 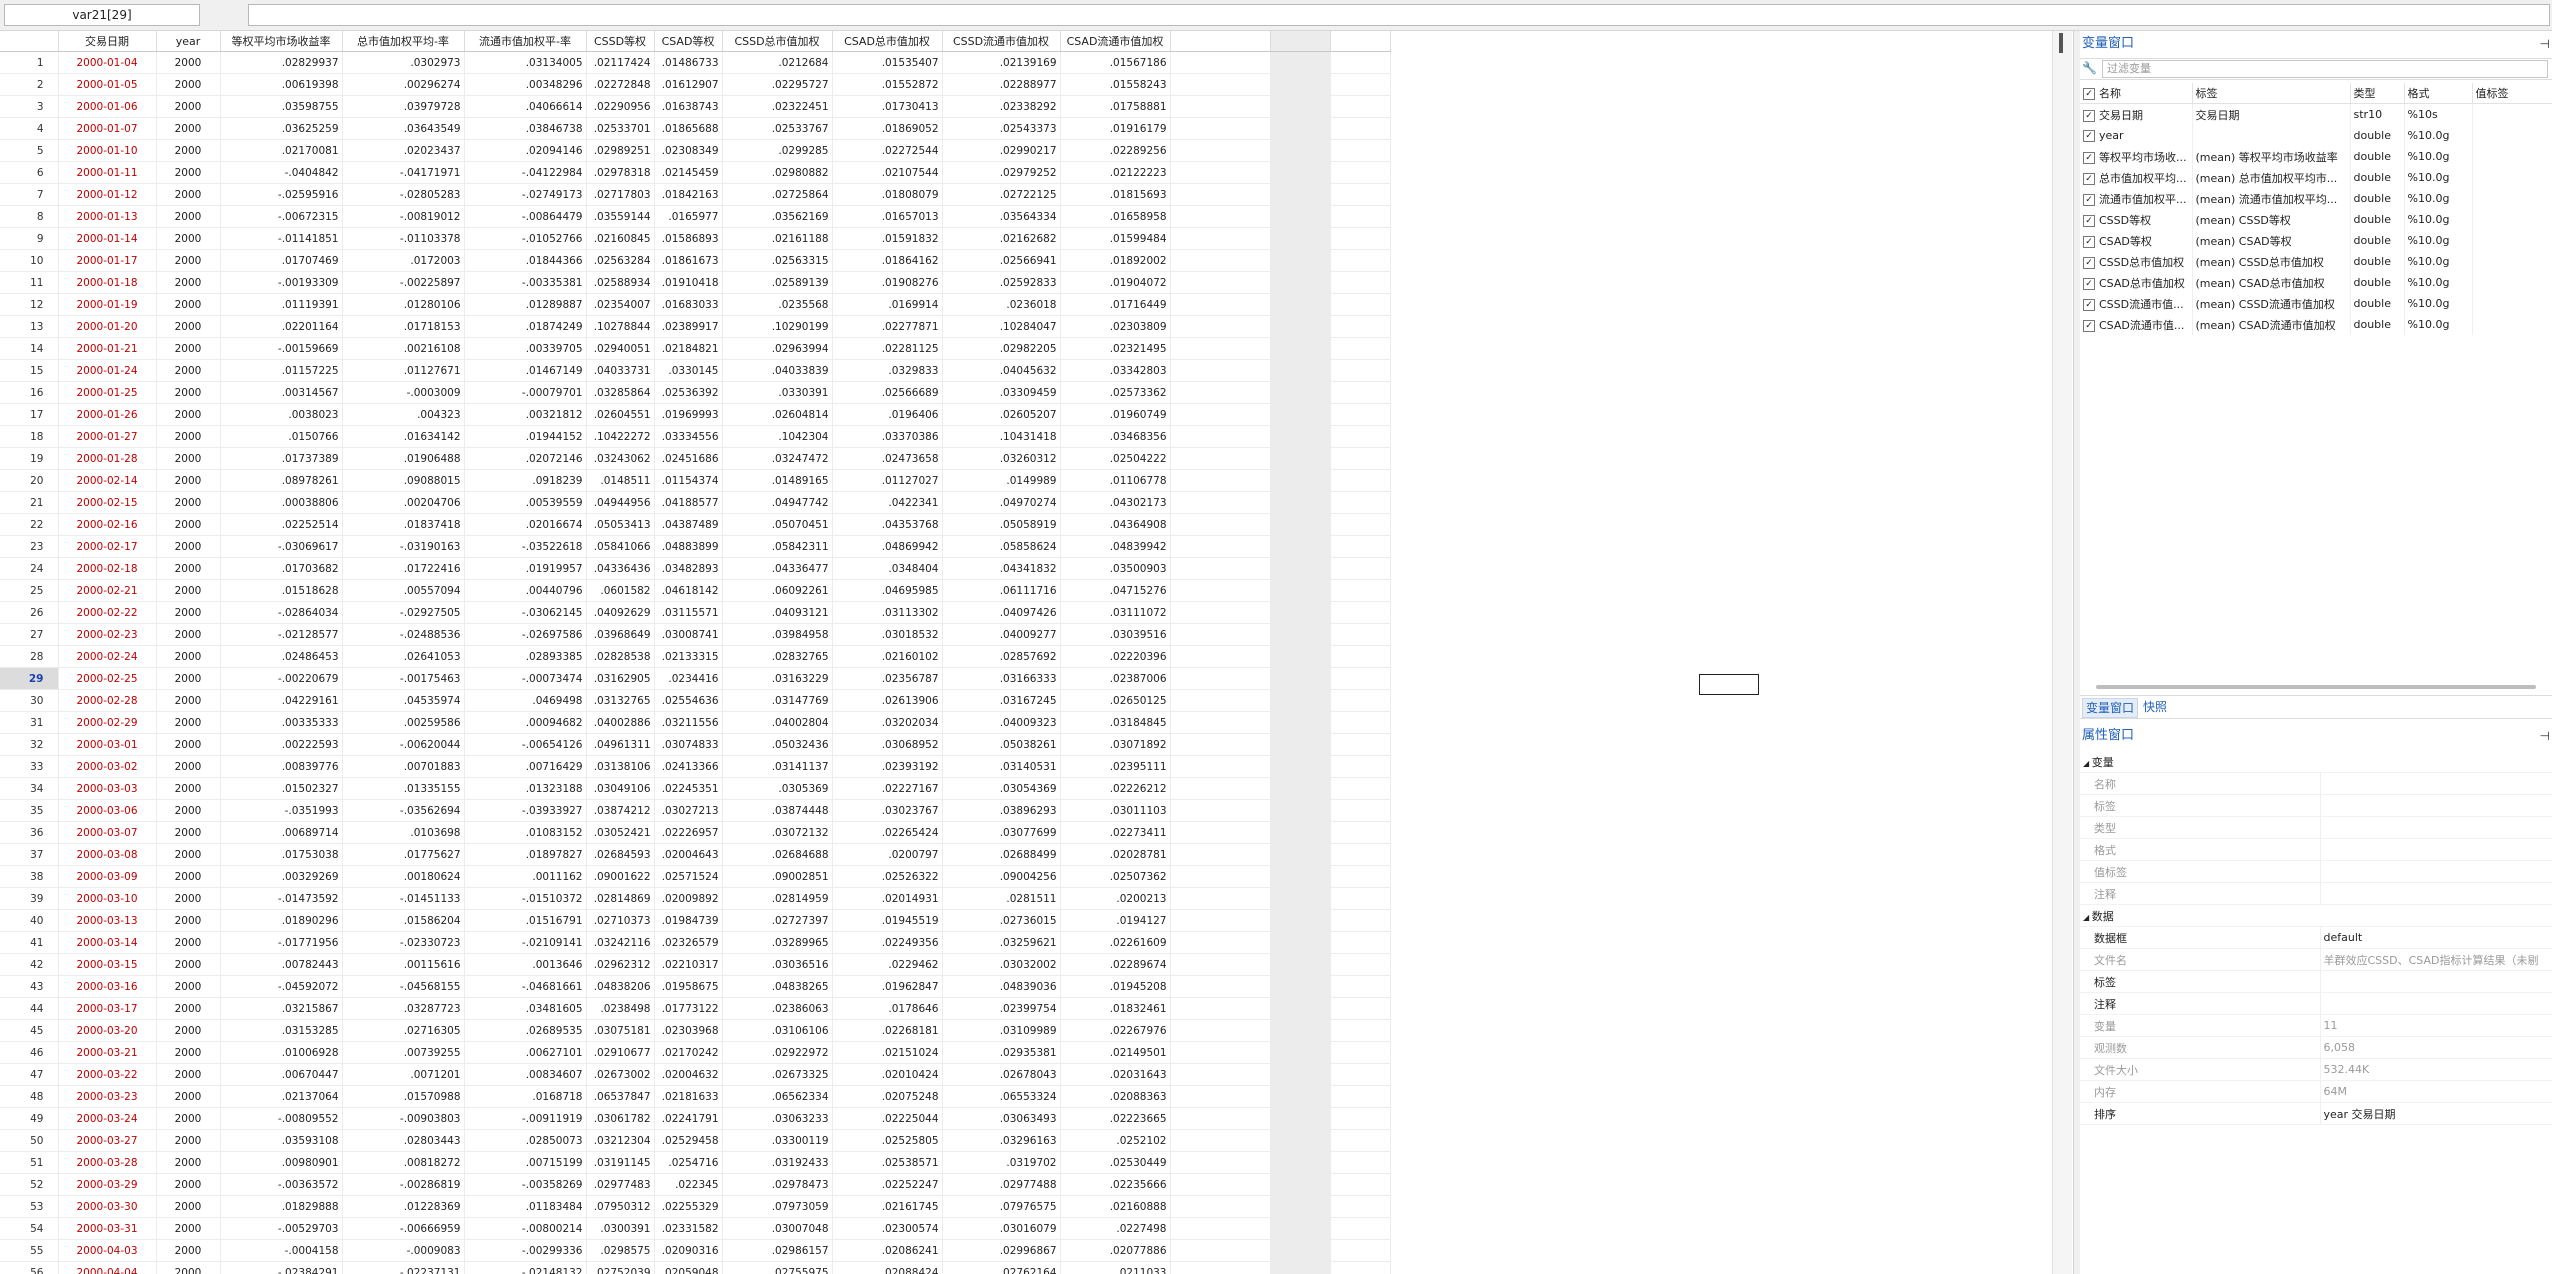 I want to click on table-cell: .02241791, so click(x=688, y=1118).